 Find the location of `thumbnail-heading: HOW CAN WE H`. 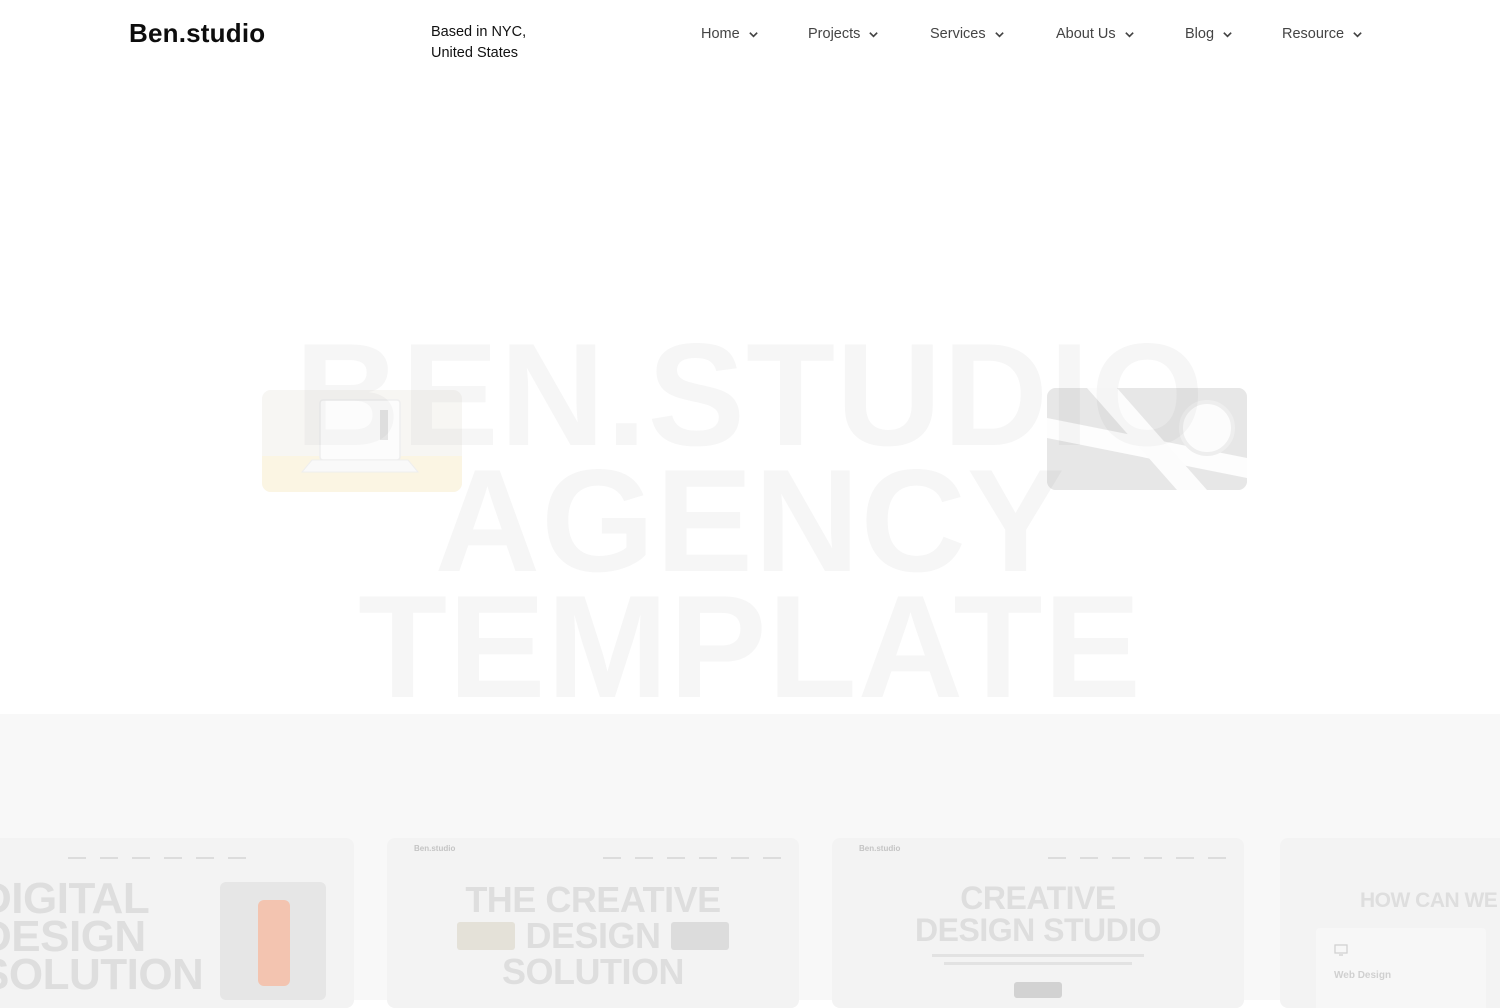

thumbnail-heading: HOW CAN WE H is located at coordinates (1430, 901).